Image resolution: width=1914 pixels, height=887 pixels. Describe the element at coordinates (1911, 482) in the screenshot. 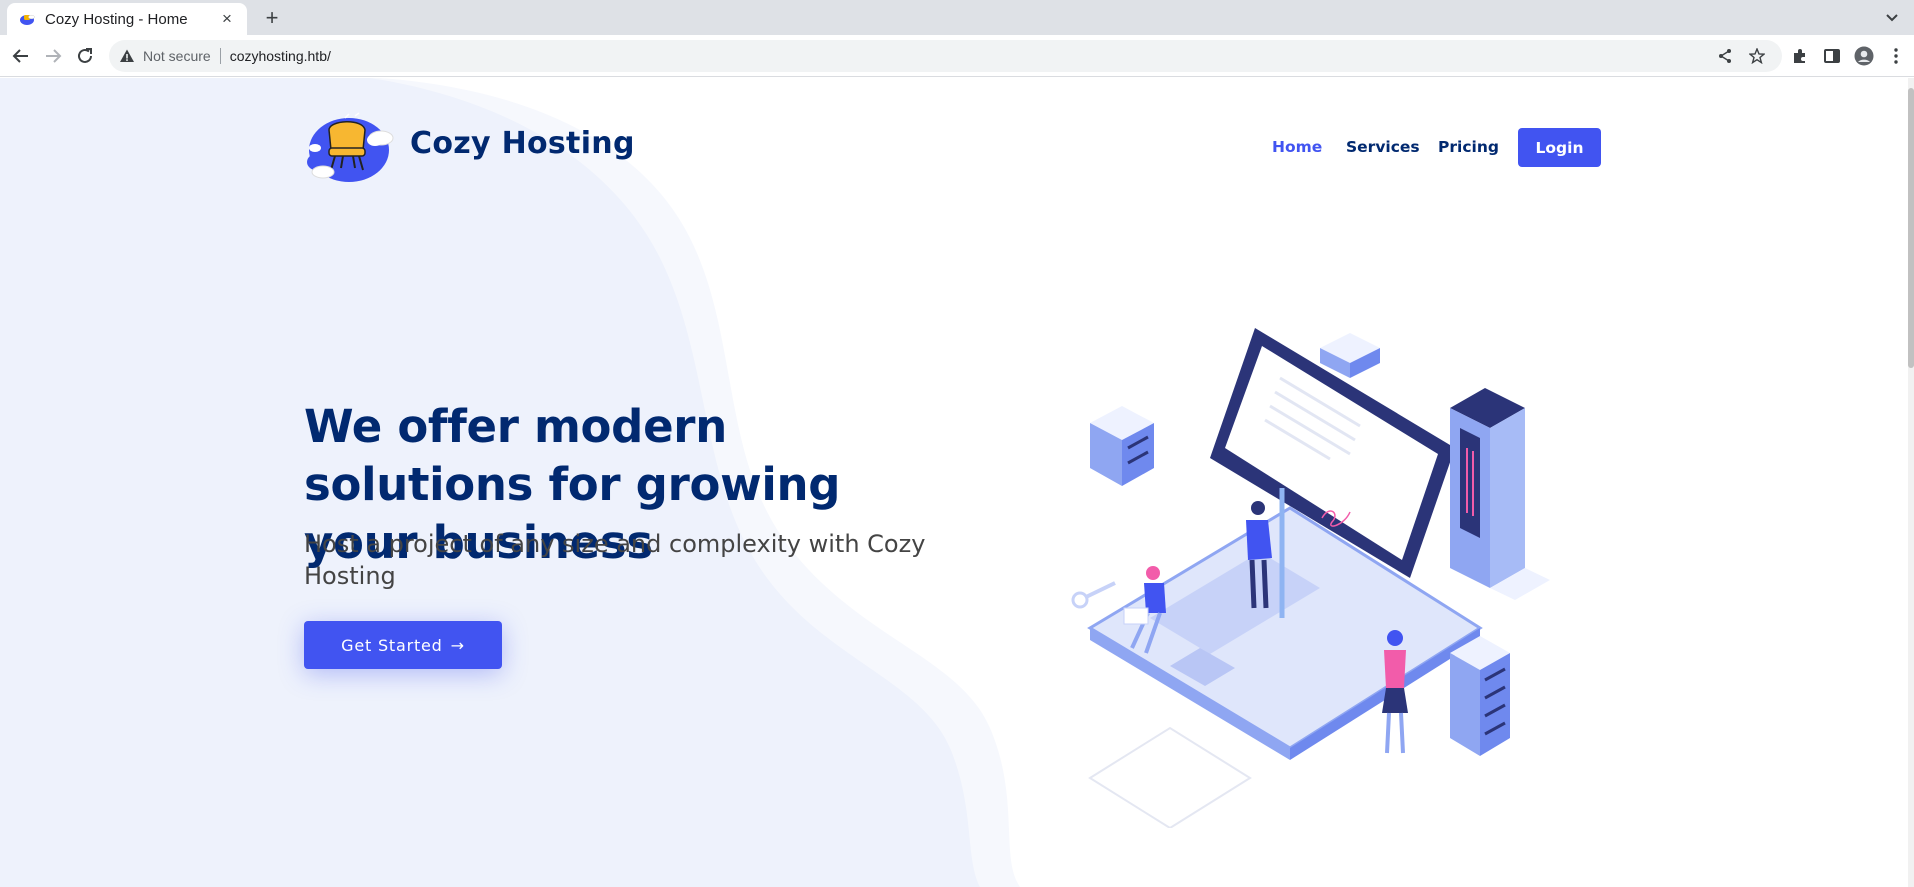

I see `page-scrollbar` at that location.